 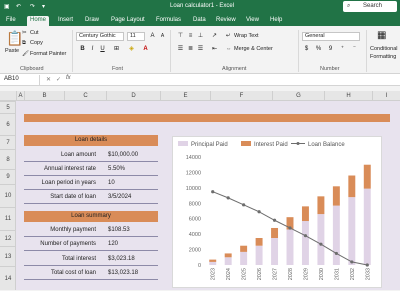 What do you see at coordinates (116, 49) in the screenshot?
I see `borders-icon: ⊞` at bounding box center [116, 49].